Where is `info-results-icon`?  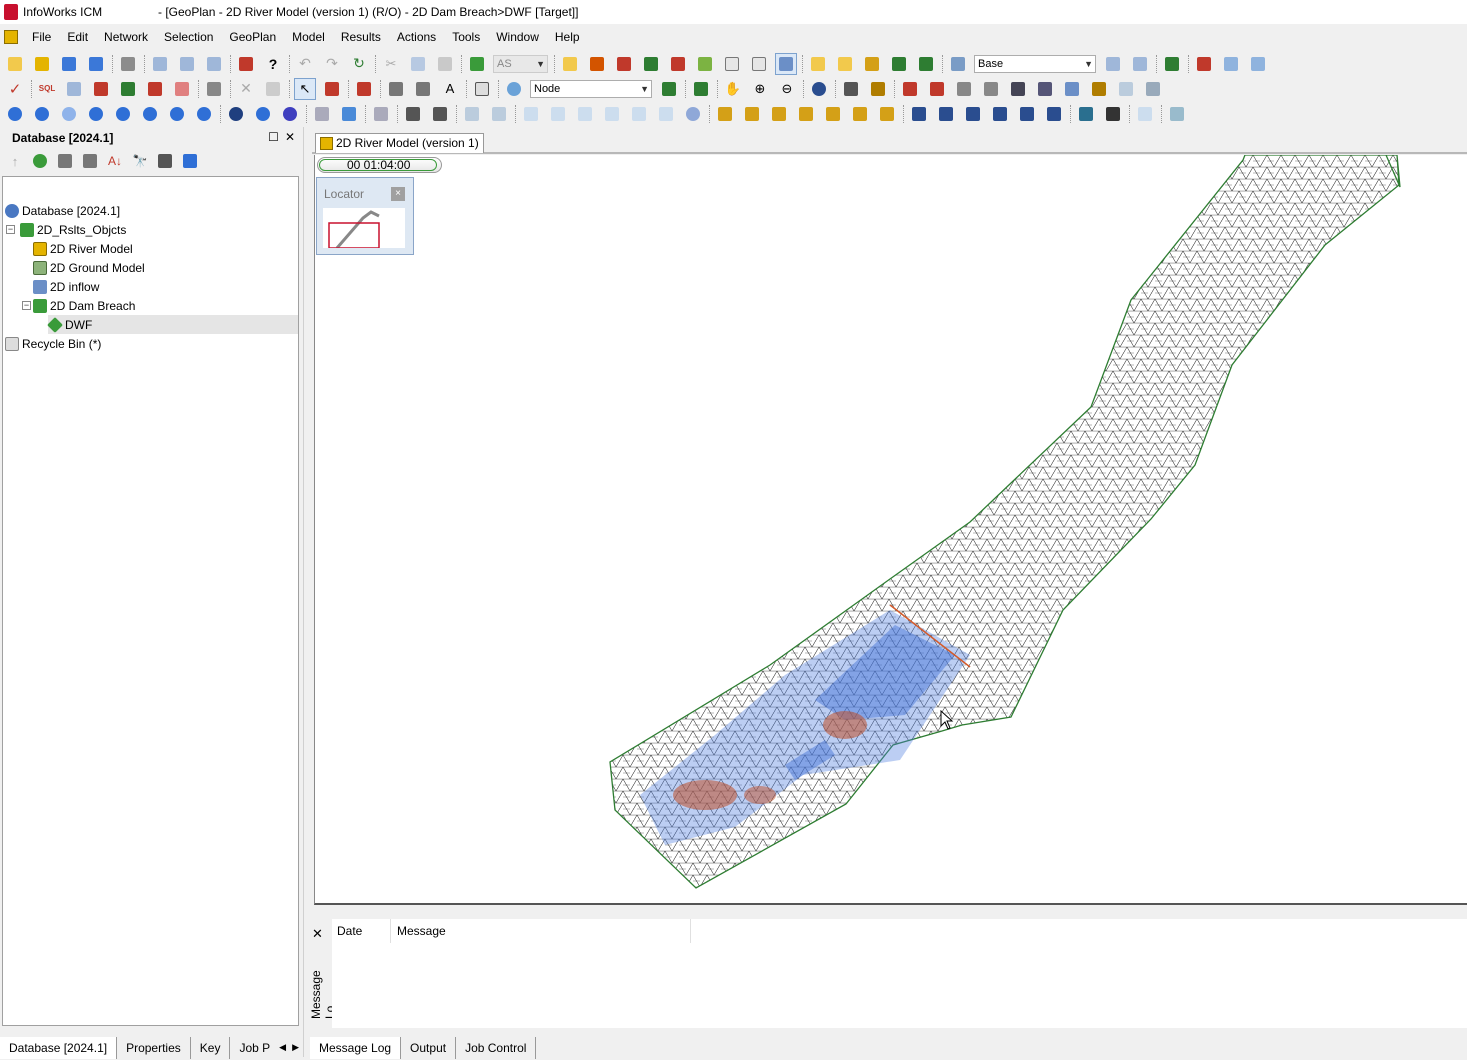
info-results-icon is located at coordinates (263, 114).